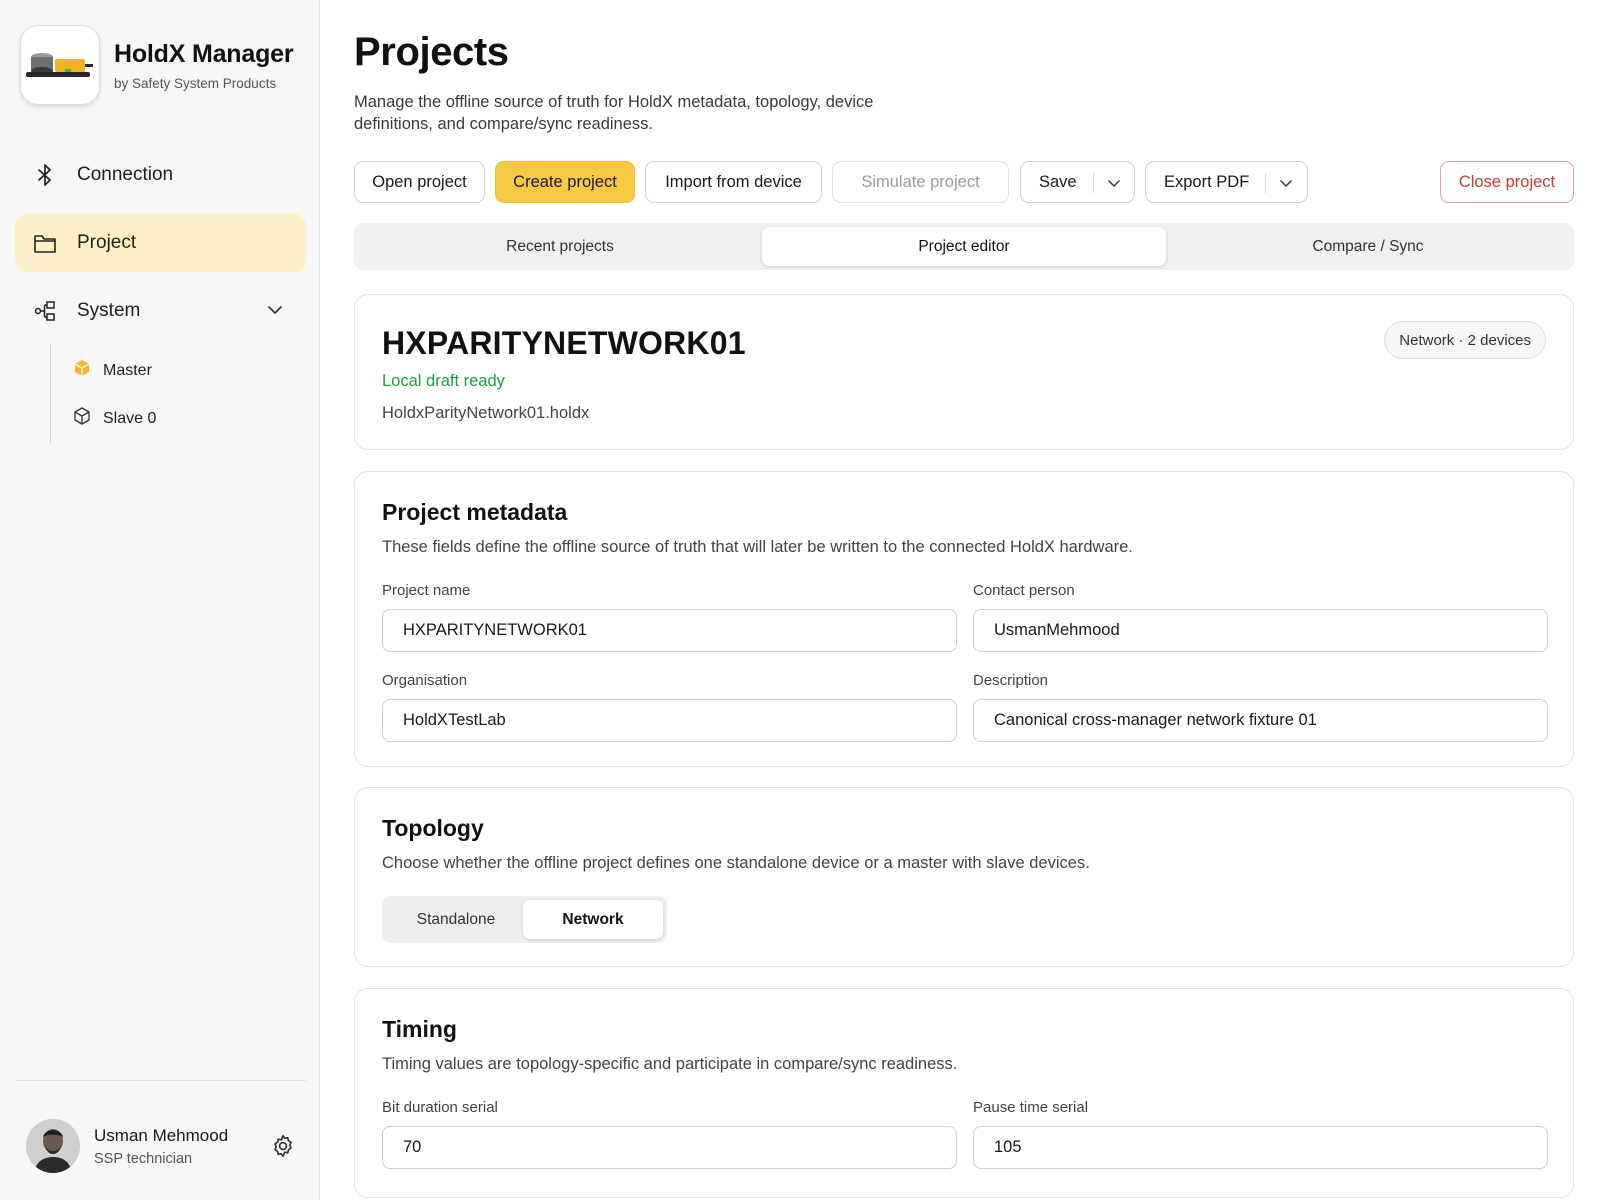 Image resolution: width=1600 pixels, height=1200 pixels. What do you see at coordinates (565, 182) in the screenshot?
I see `create-project-button: Create project` at bounding box center [565, 182].